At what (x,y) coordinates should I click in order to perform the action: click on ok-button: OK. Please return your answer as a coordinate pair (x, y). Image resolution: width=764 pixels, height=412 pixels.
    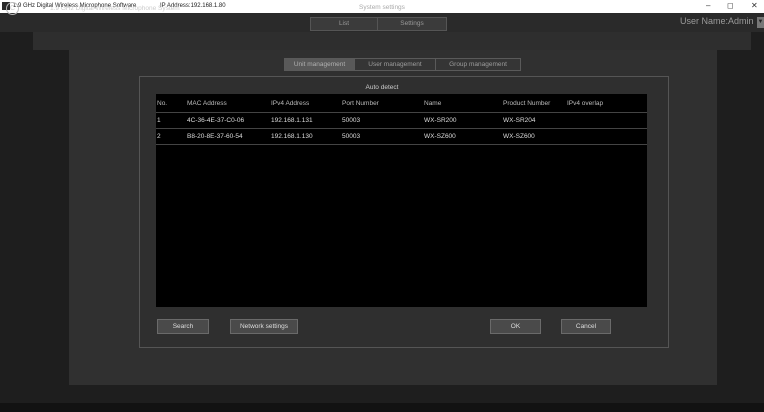
    Looking at the image, I should click on (515, 326).